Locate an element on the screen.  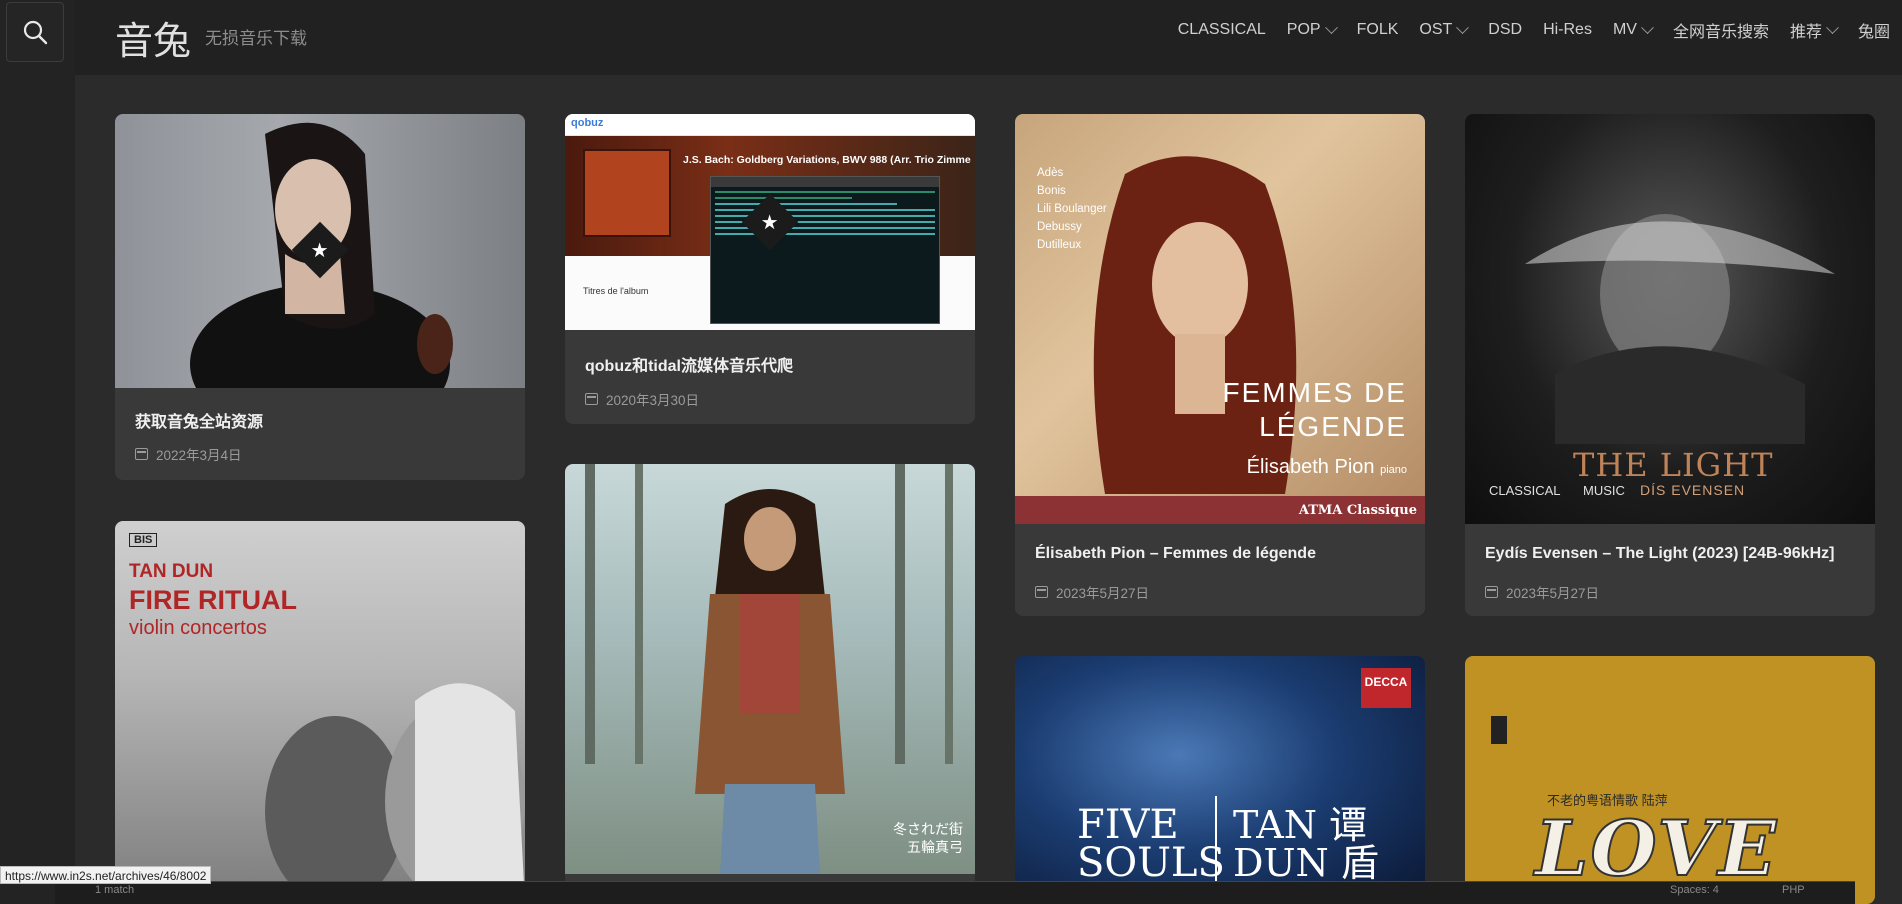
qobuz-logo: qobuz is located at coordinates (587, 123).